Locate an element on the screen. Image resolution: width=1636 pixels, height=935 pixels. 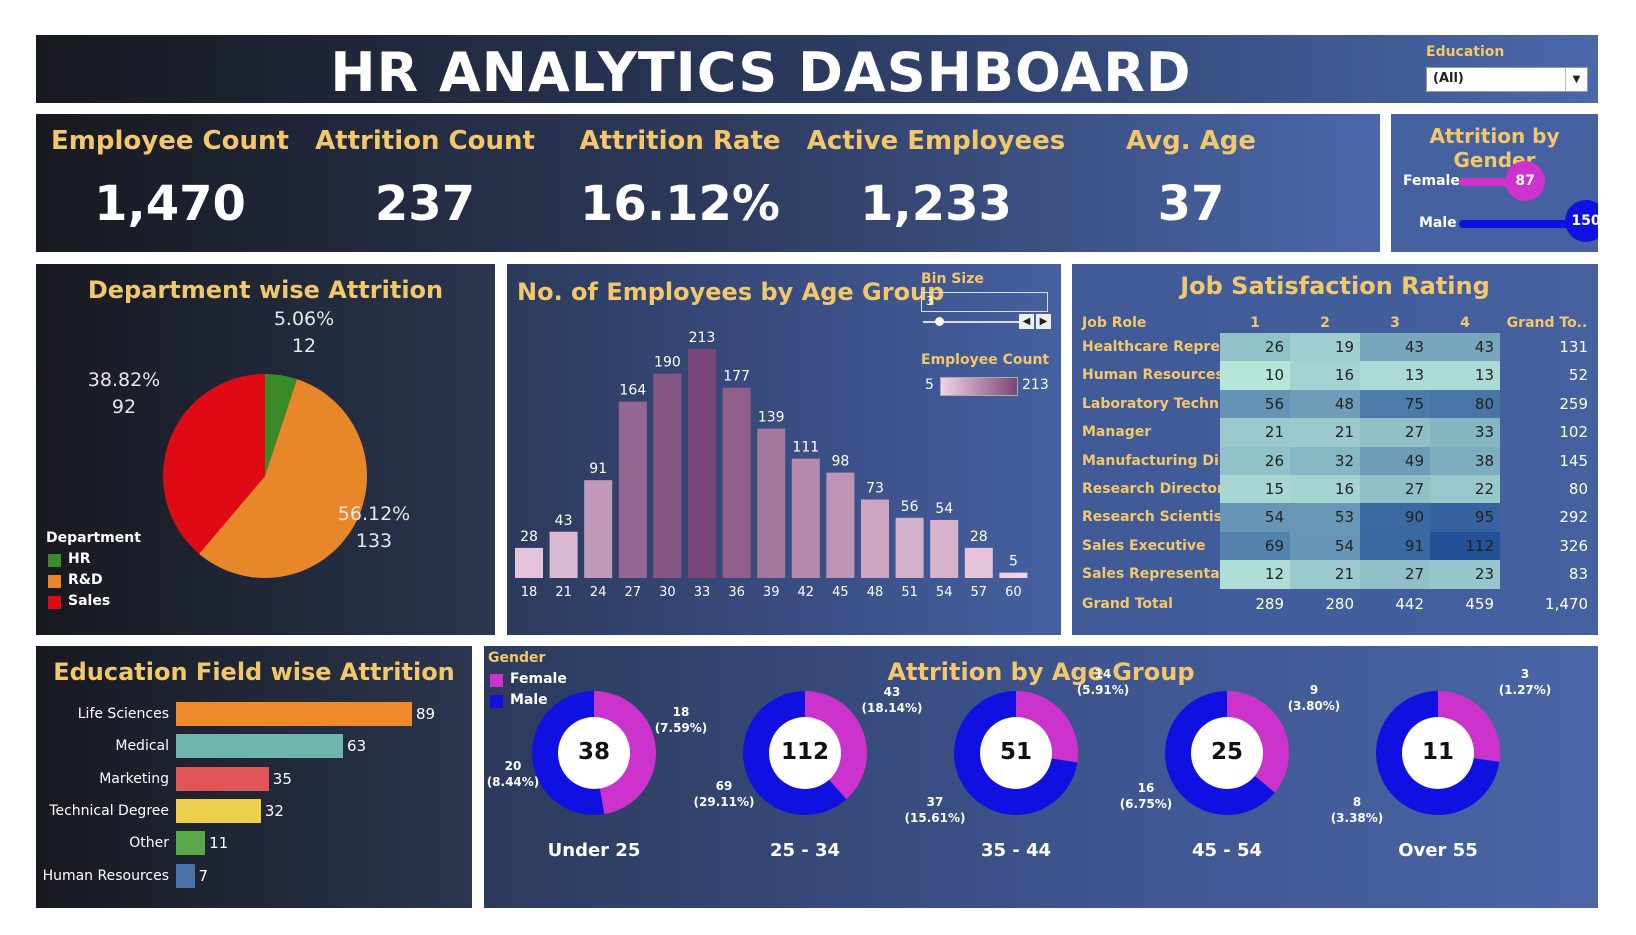
table-cell: 90 is located at coordinates (1395, 518).